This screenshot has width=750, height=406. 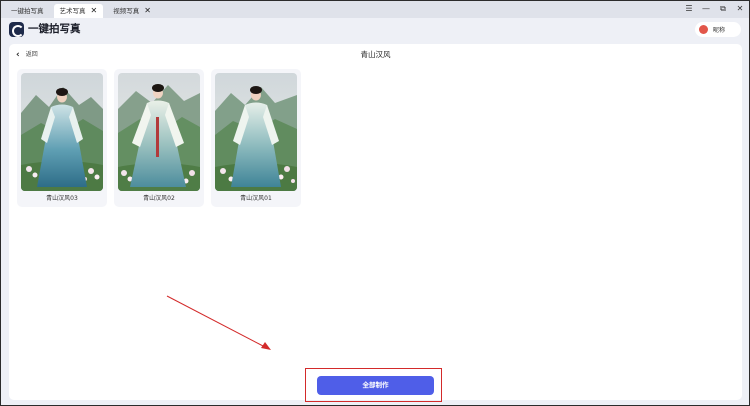 What do you see at coordinates (218, 322) in the screenshot?
I see `annotation-arrow` at bounding box center [218, 322].